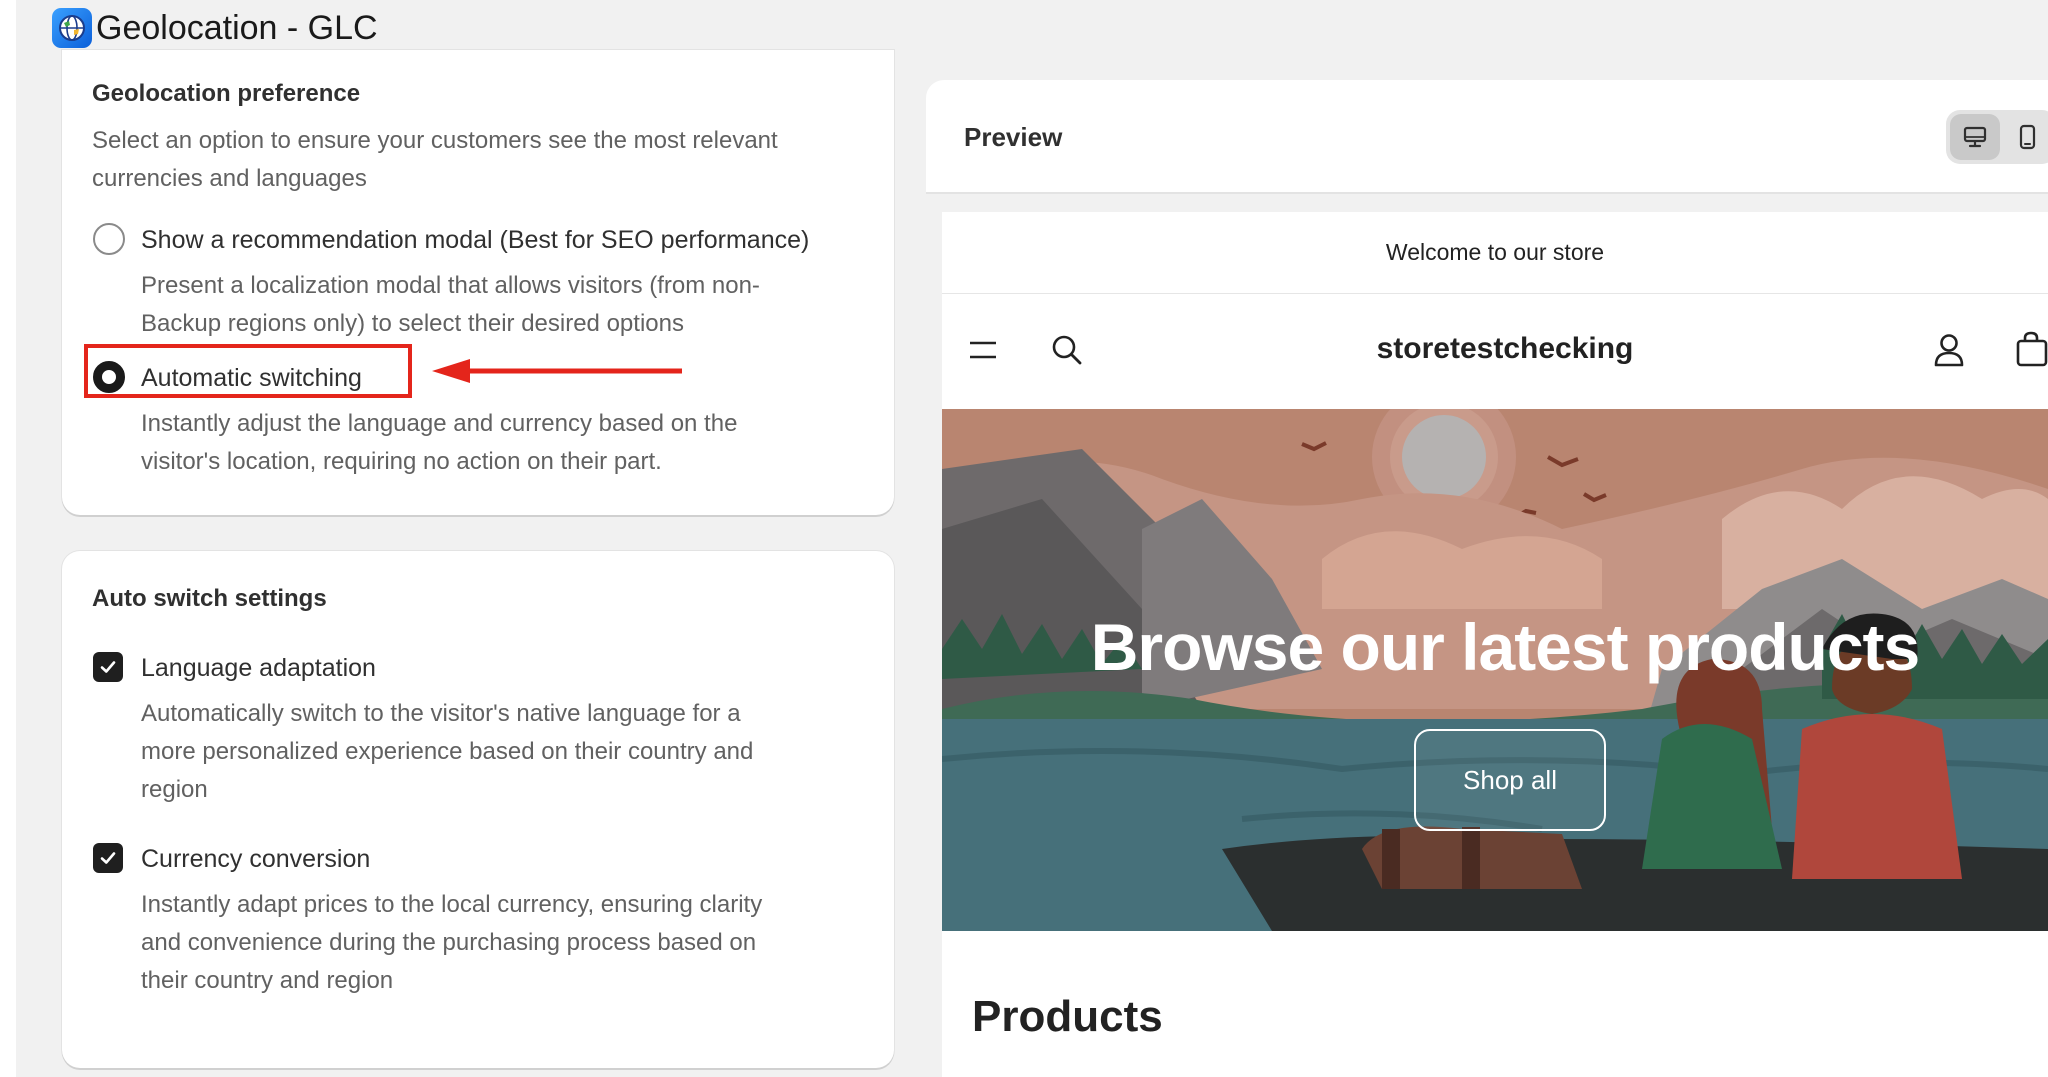 This screenshot has height=1077, width=2048. What do you see at coordinates (1510, 780) in the screenshot?
I see `shop-all-button: Shop all` at bounding box center [1510, 780].